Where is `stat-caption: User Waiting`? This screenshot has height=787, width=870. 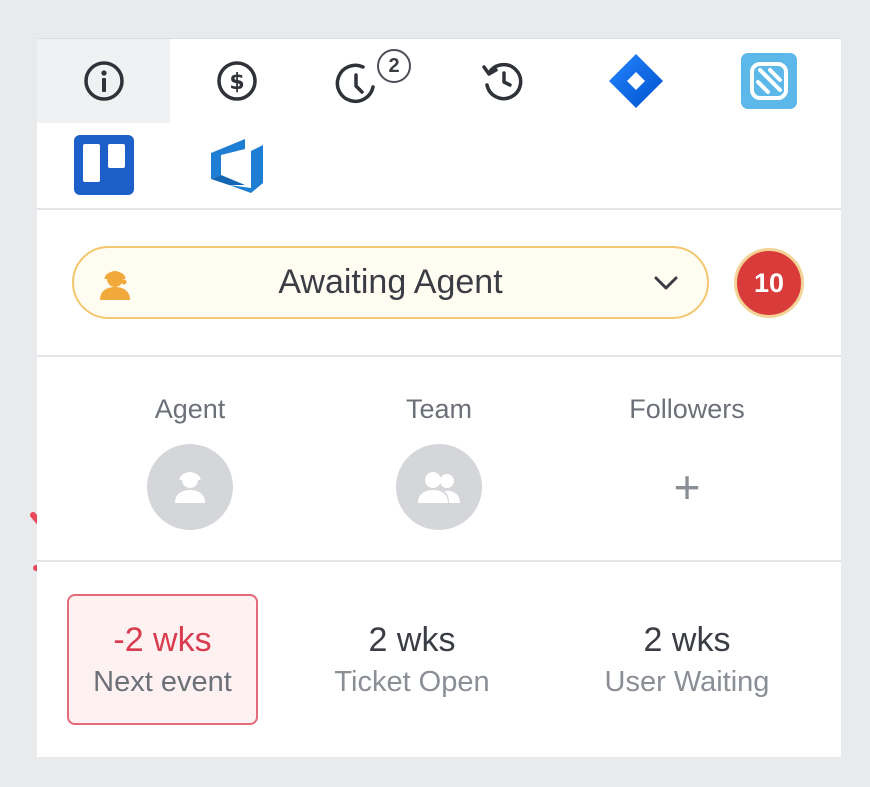
stat-caption: User Waiting is located at coordinates (687, 681).